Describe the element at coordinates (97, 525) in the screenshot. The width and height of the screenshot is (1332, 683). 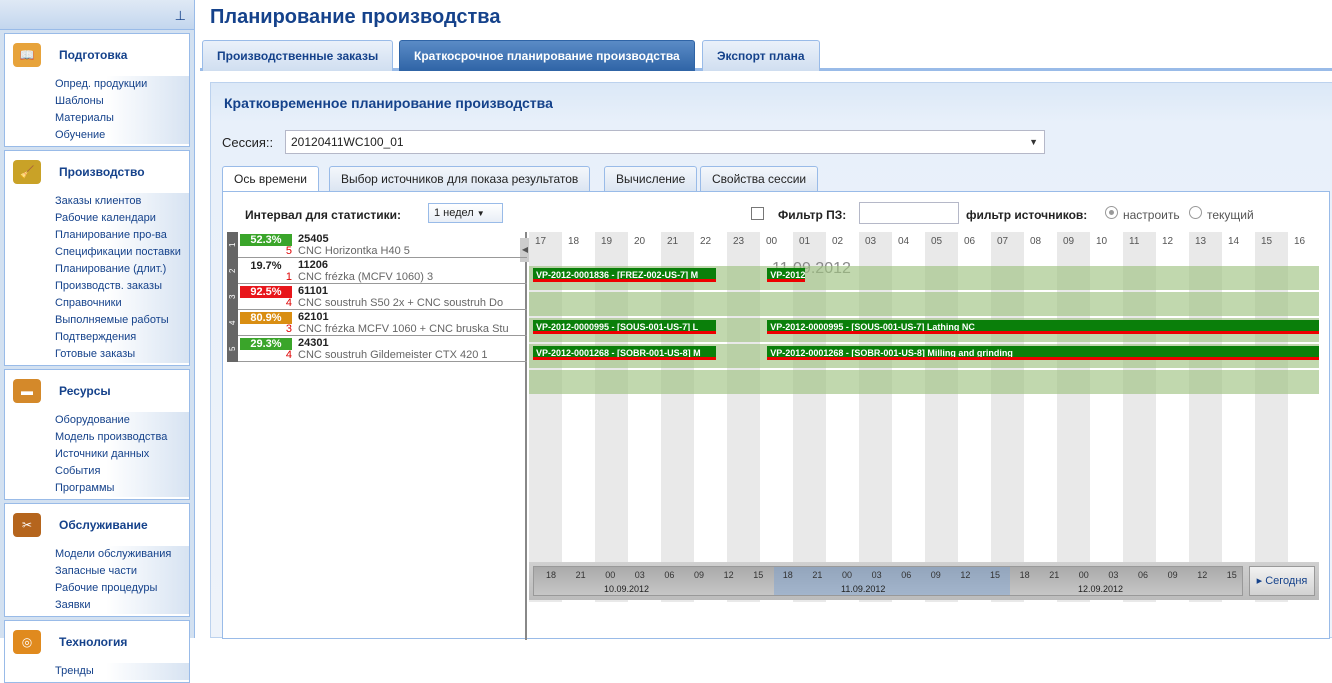
I see `sidebar-section-header: ✂ Обслуживание` at that location.